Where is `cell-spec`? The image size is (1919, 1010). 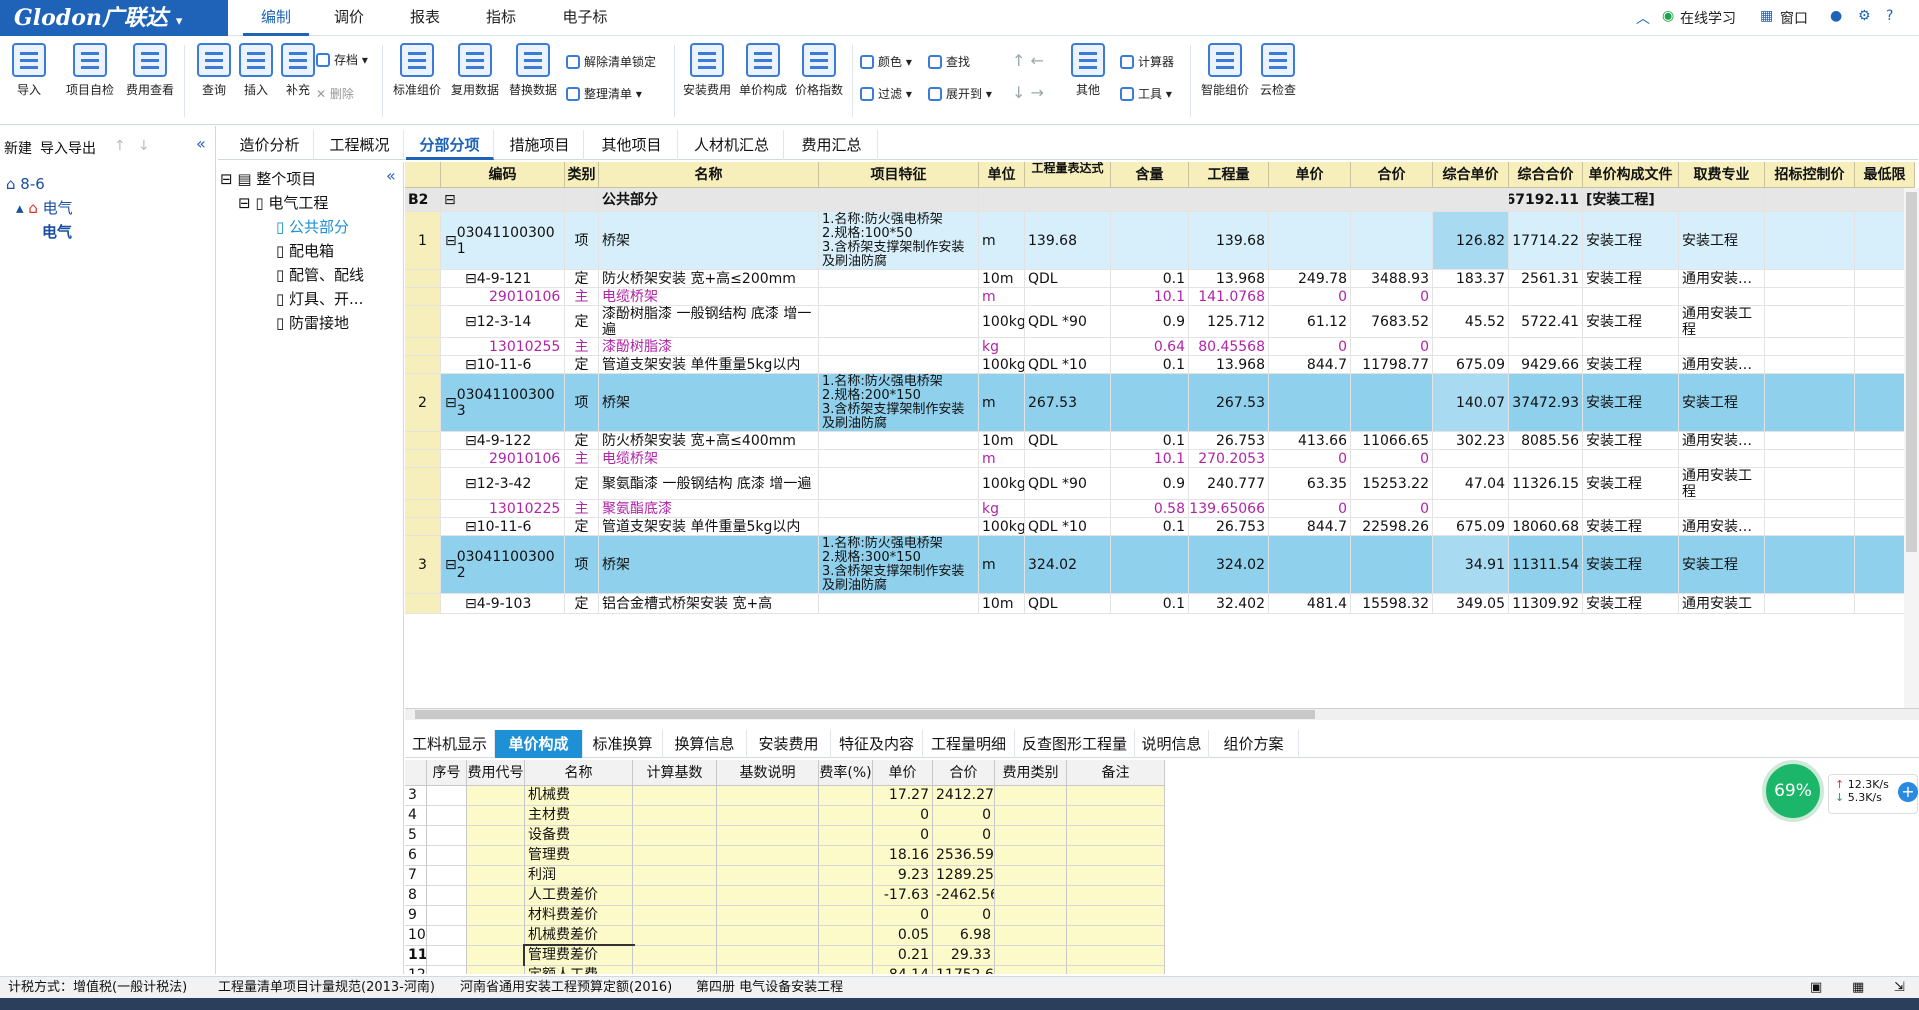
cell-spec is located at coordinates (1722, 346).